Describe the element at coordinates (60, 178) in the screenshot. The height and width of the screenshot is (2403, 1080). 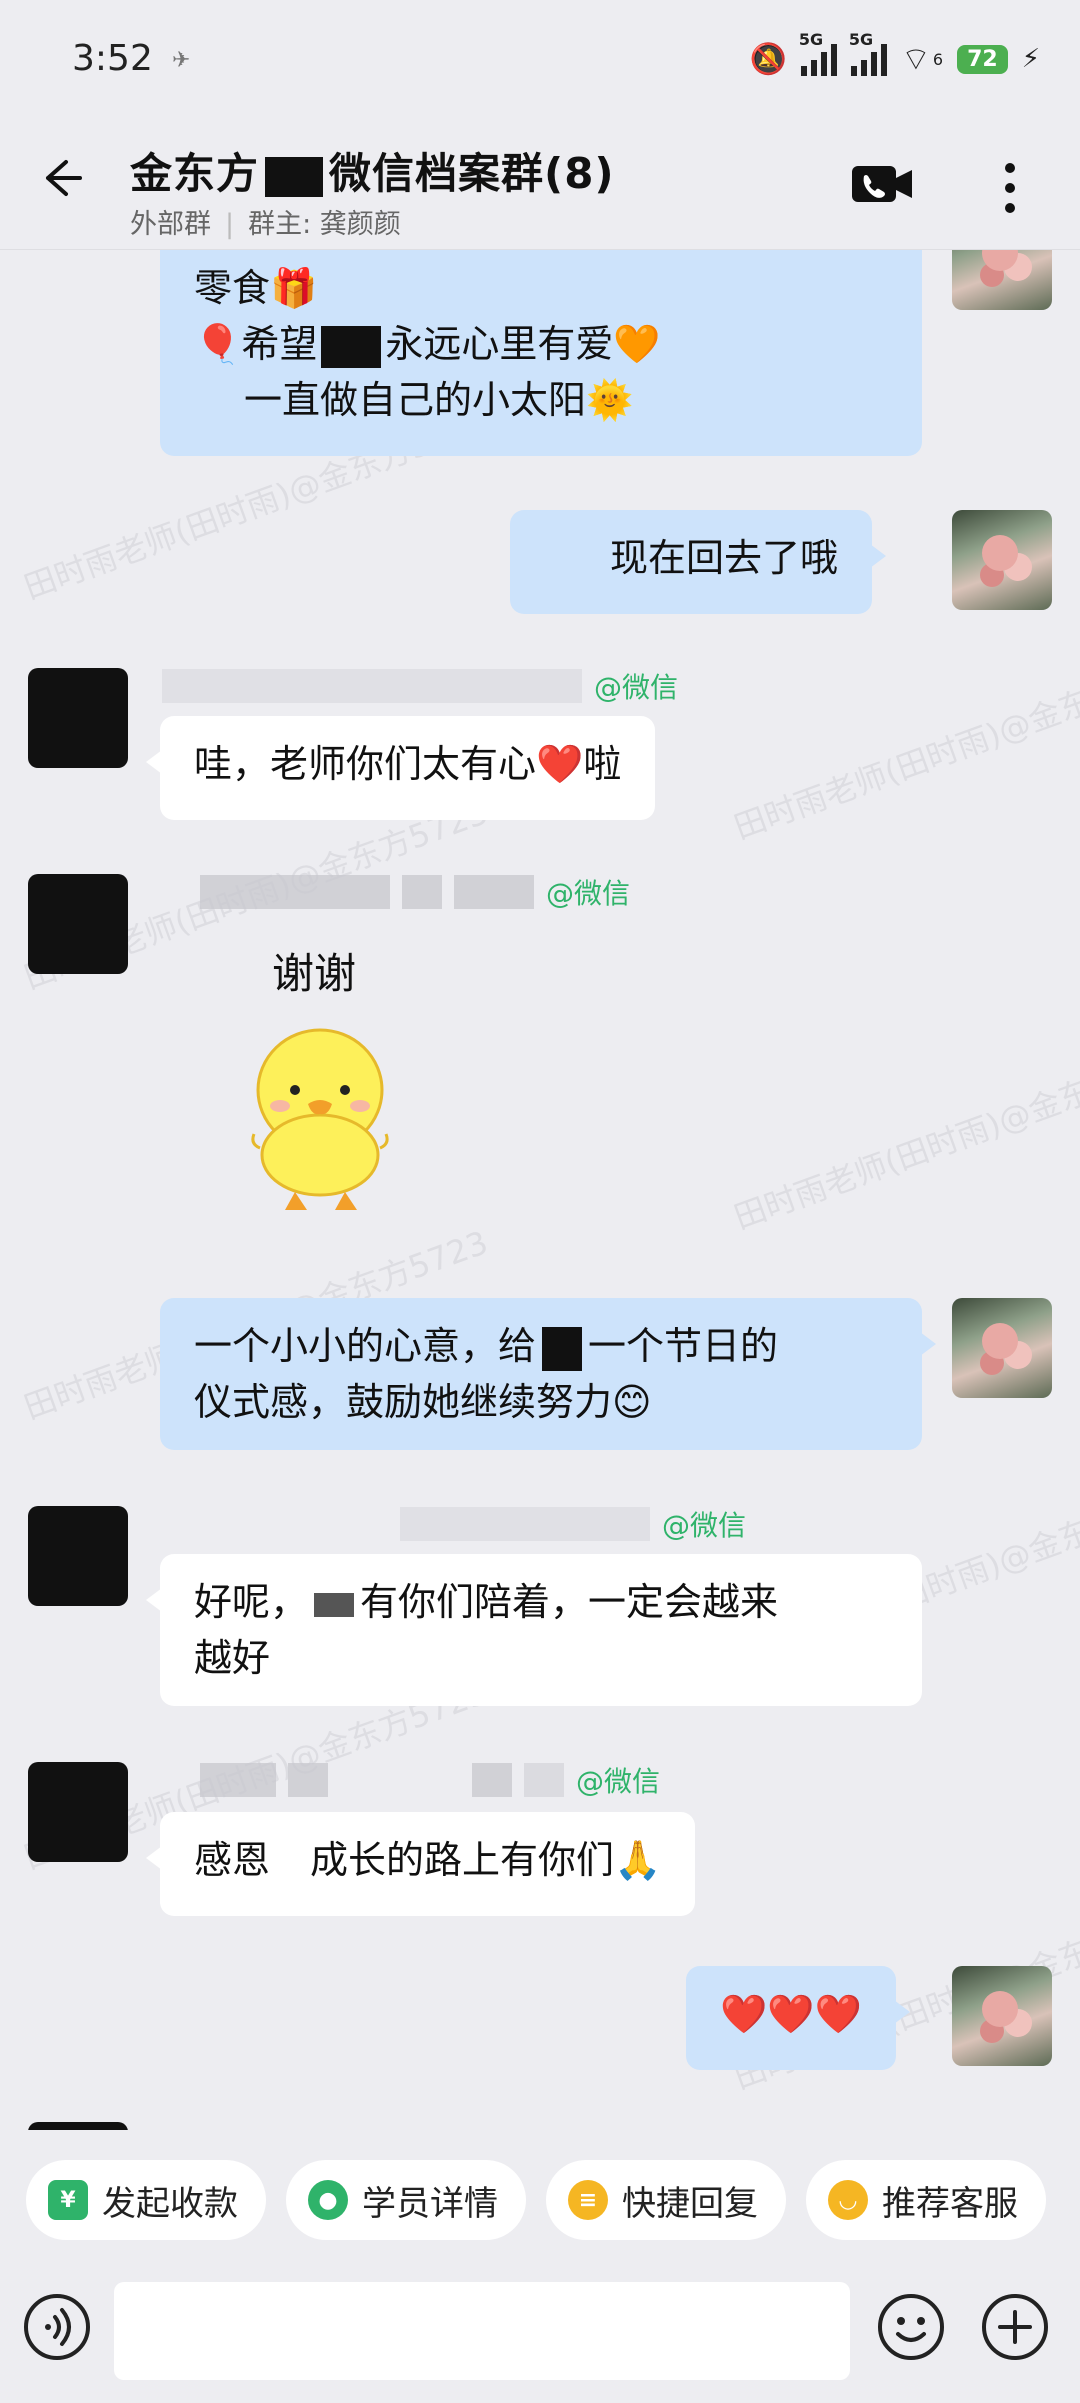
I see `back-arrow-icon` at that location.